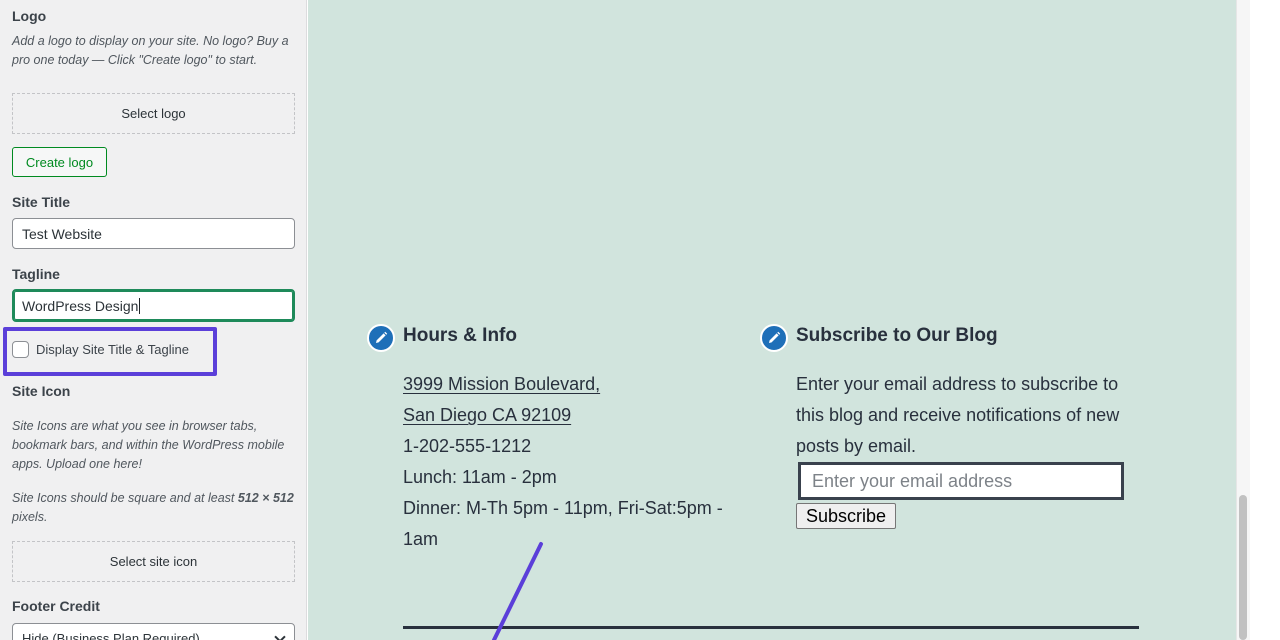 This screenshot has width=1280, height=640. I want to click on chevron-down-icon, so click(280, 635).